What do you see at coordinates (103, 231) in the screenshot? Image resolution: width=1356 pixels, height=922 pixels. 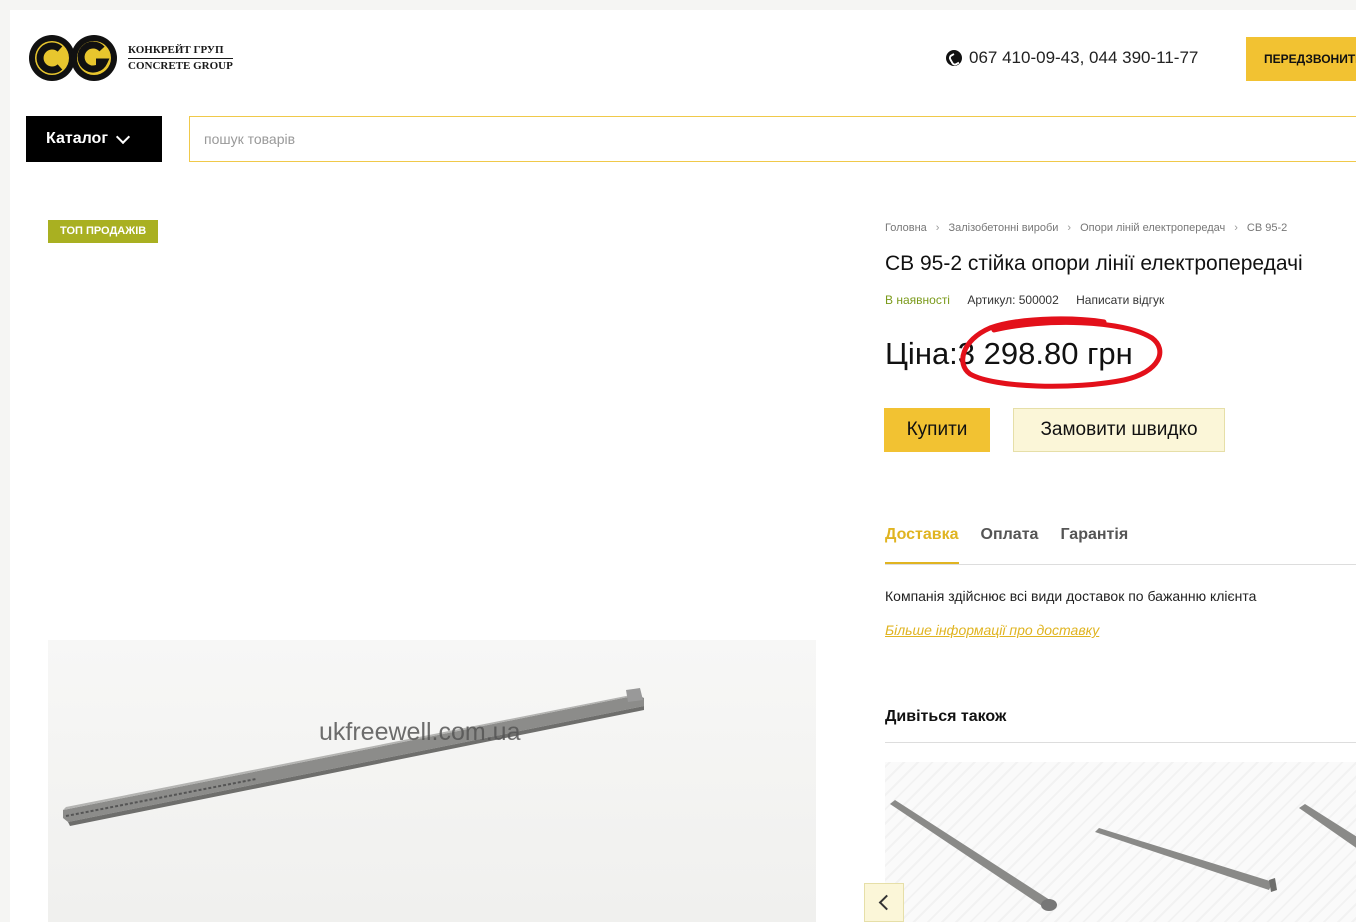 I see `top-sales-badge: ТОП ПРОДАЖІВ` at bounding box center [103, 231].